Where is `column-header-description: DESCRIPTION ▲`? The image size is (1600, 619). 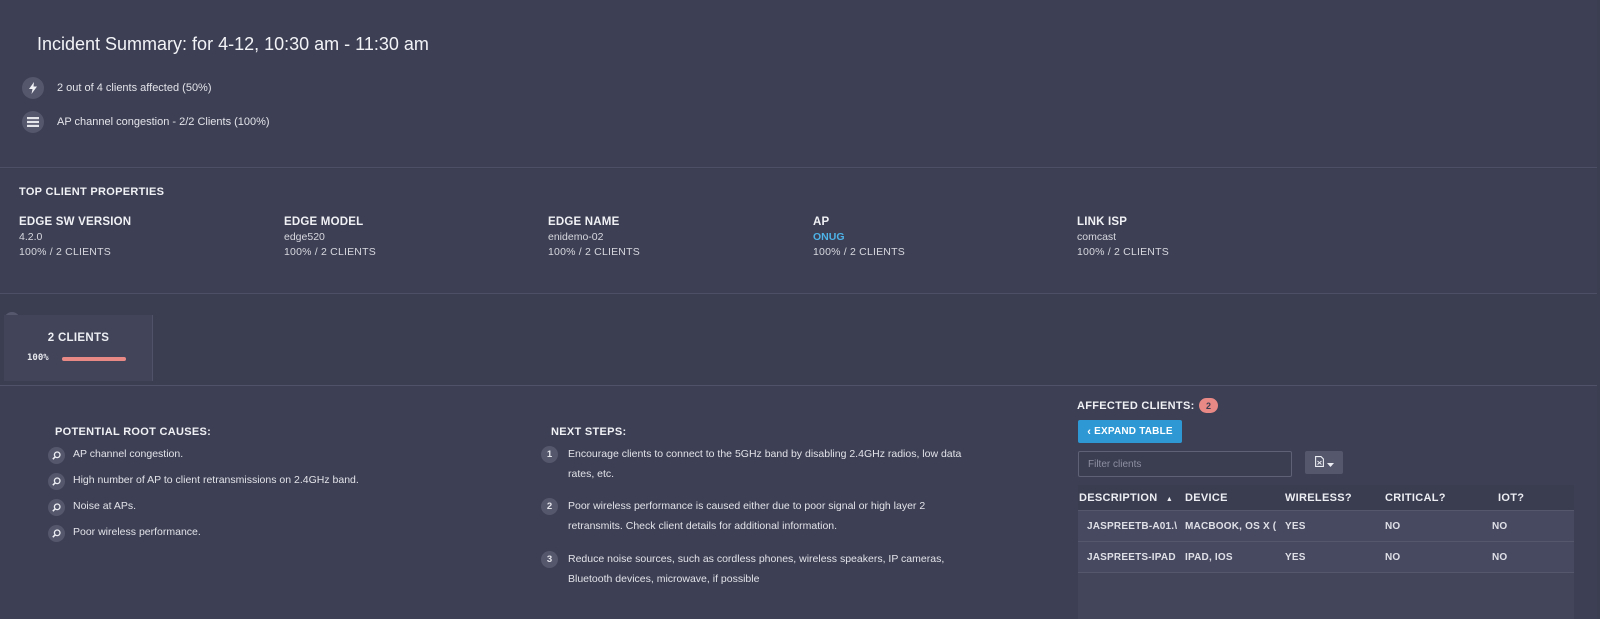
column-header-description: DESCRIPTION ▲ is located at coordinates (1128, 498).